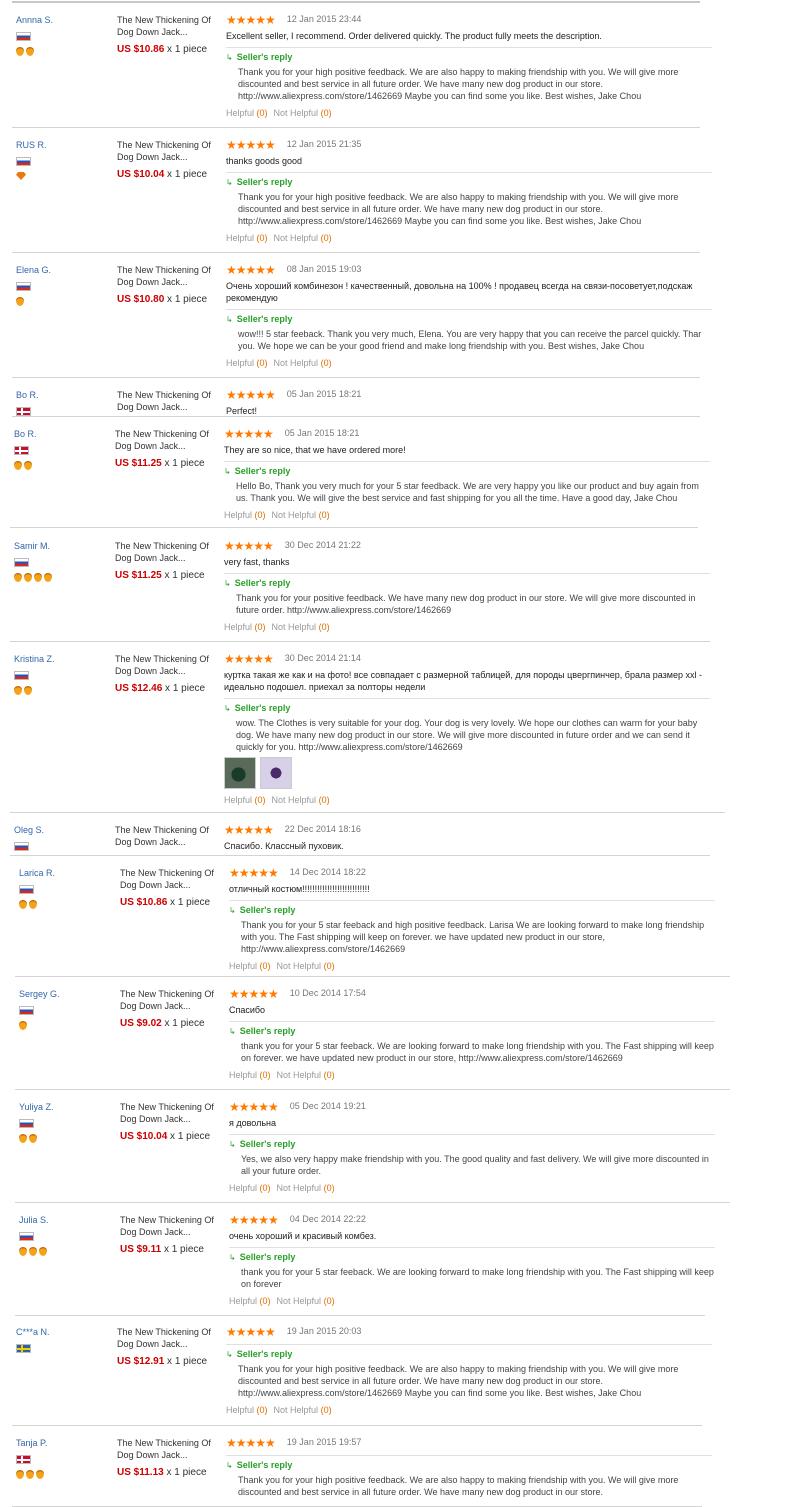 Image resolution: width=800 pixels, height=1507 pixels. What do you see at coordinates (183, 1249) in the screenshot?
I see `quantity-text: x 1 piece` at bounding box center [183, 1249].